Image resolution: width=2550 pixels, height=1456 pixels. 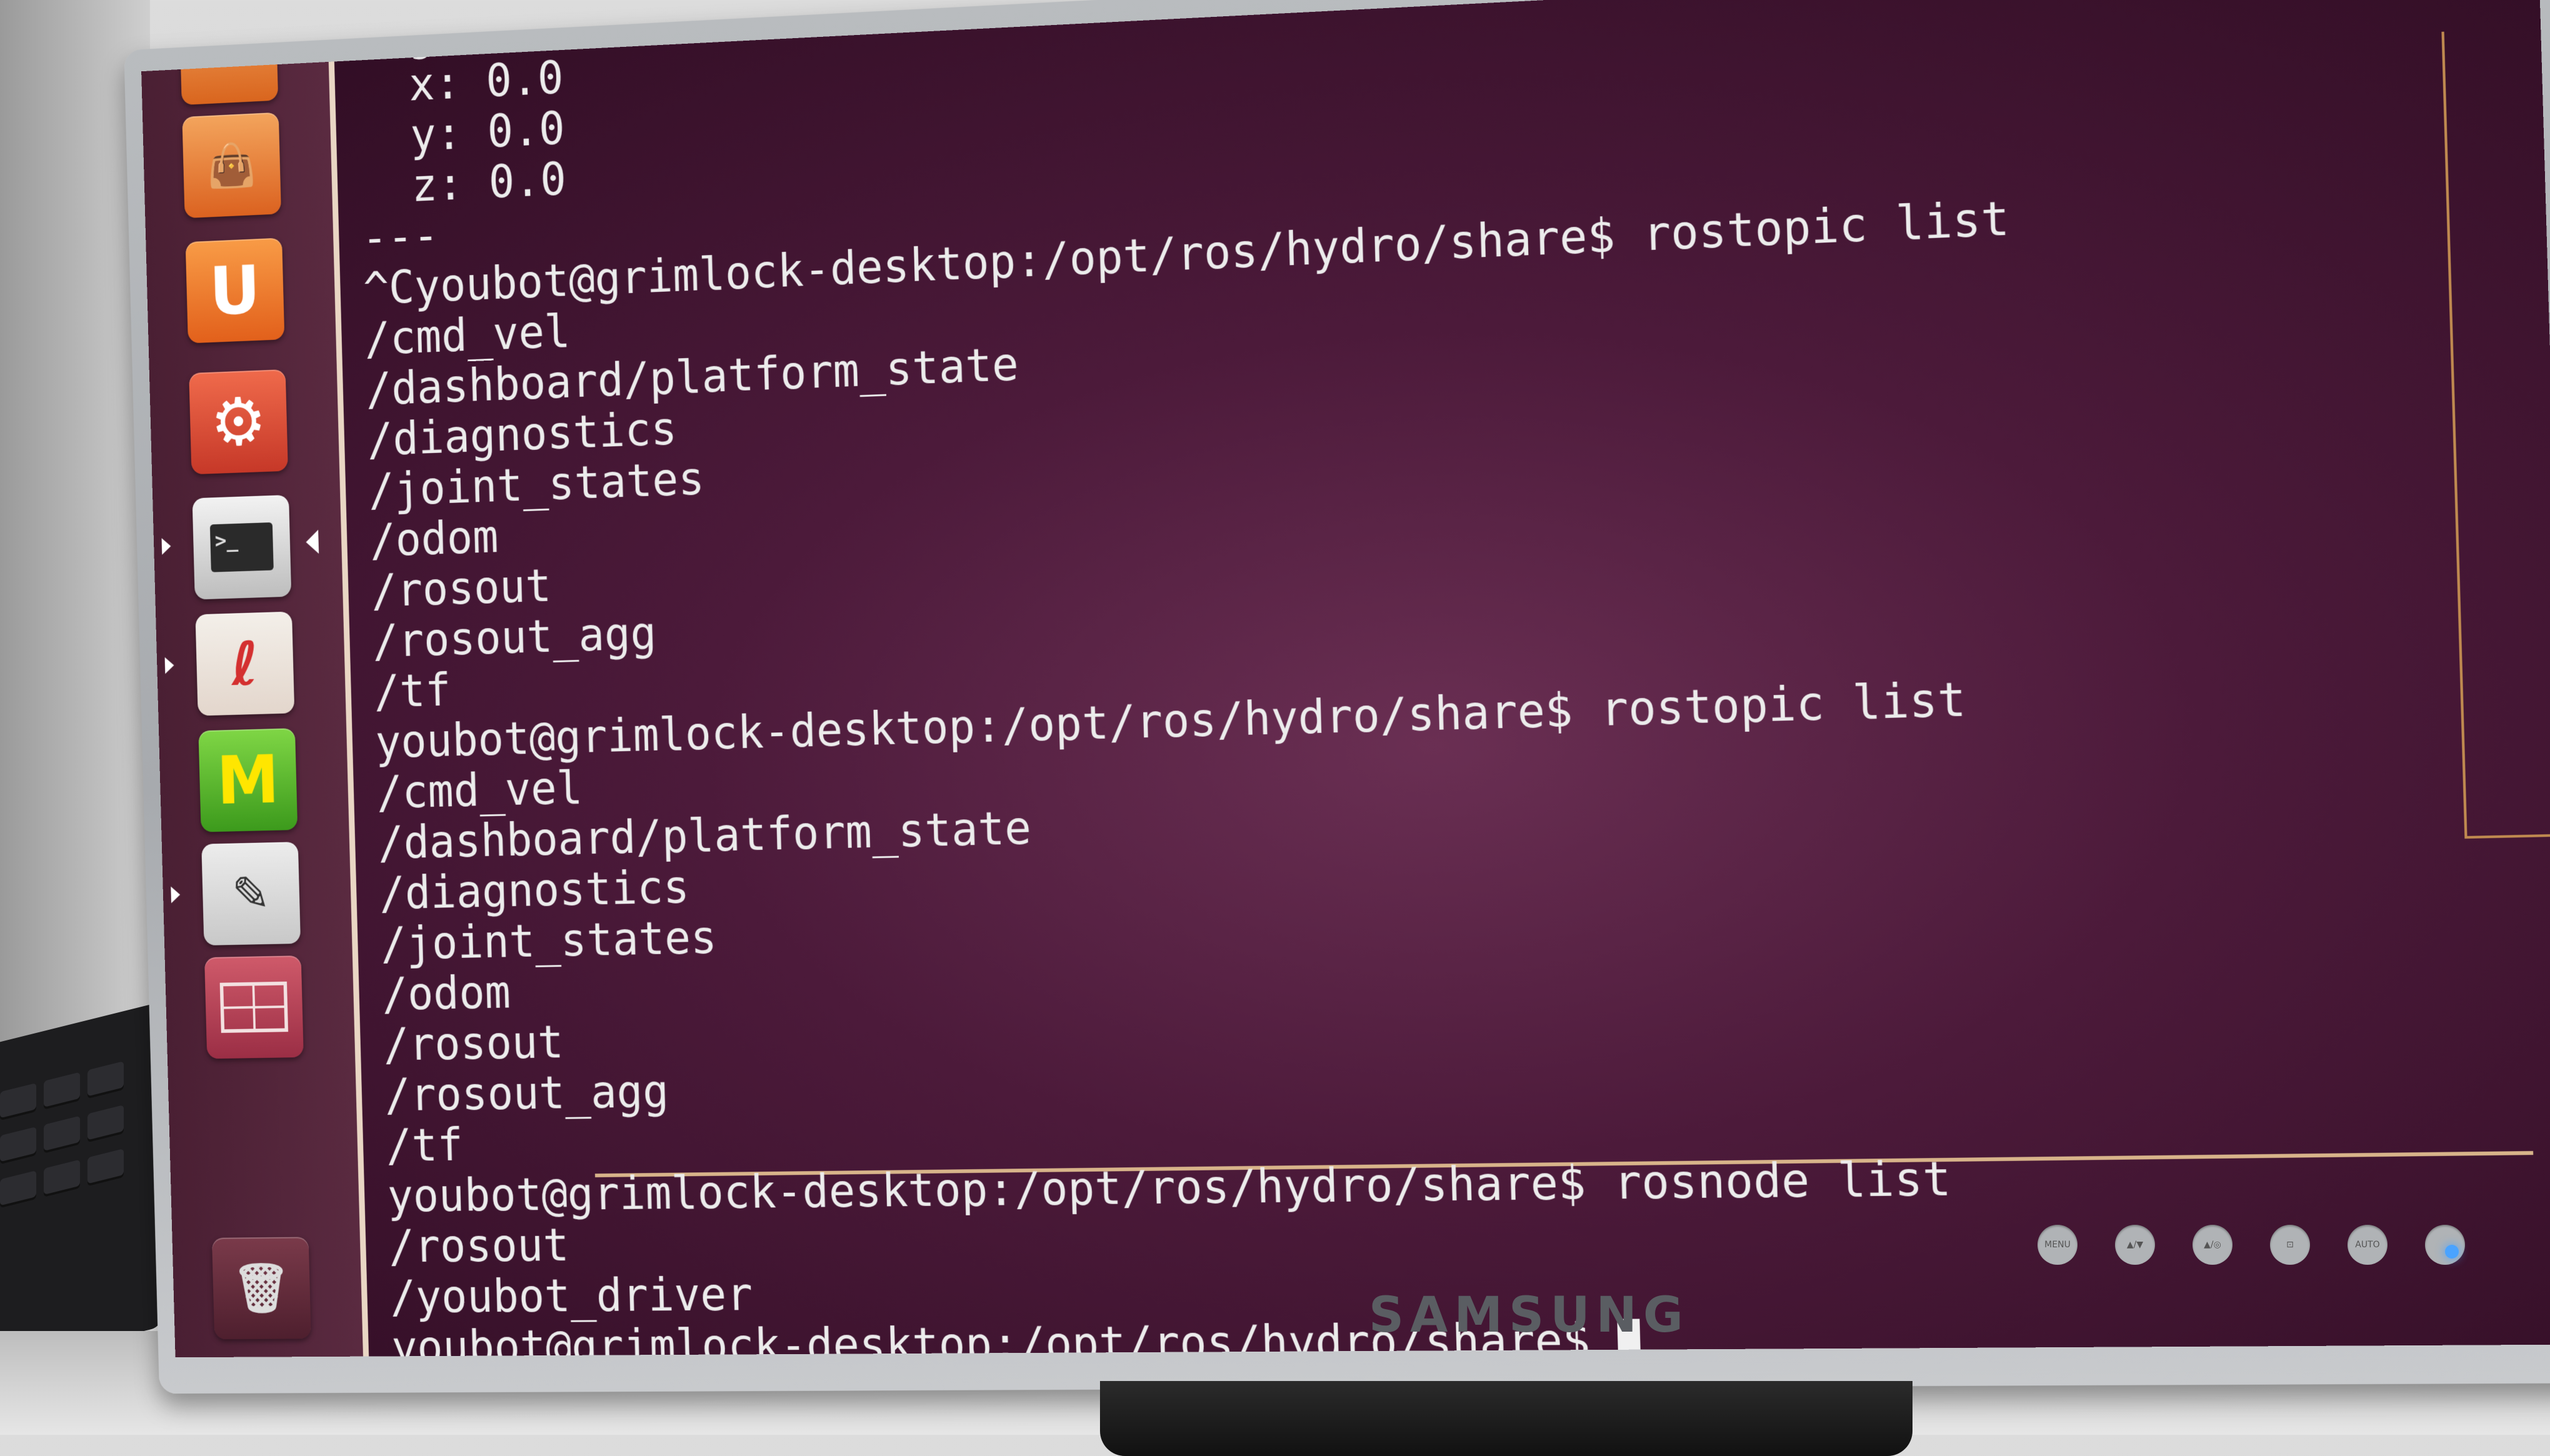 I want to click on power-led-icon, so click(x=2451, y=1251).